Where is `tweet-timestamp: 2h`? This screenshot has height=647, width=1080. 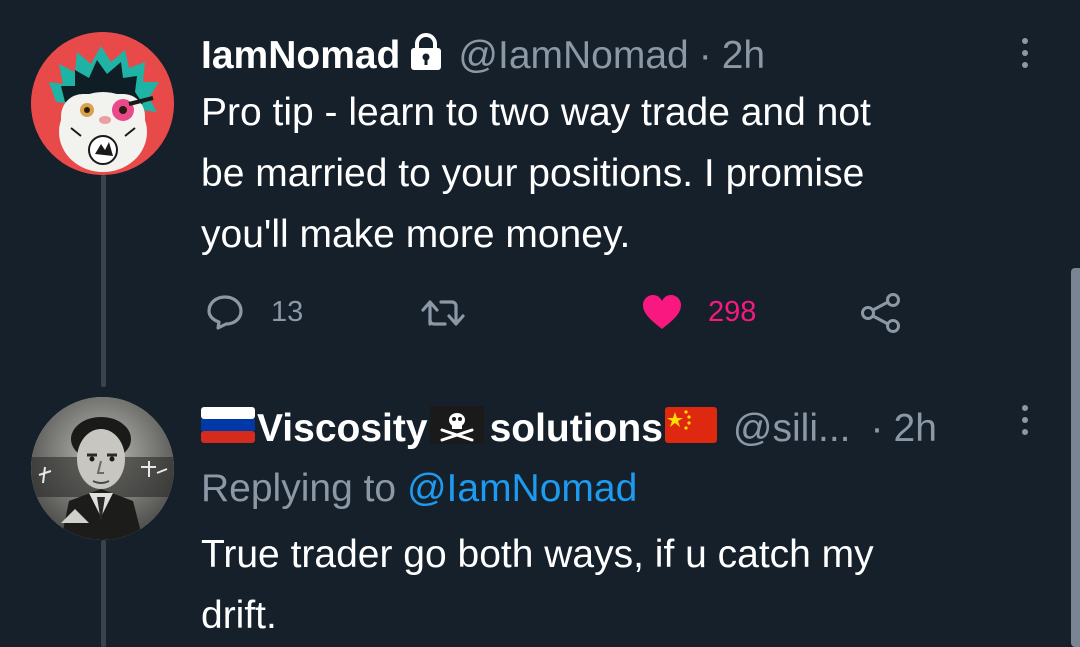
tweet-timestamp: 2h is located at coordinates (743, 55).